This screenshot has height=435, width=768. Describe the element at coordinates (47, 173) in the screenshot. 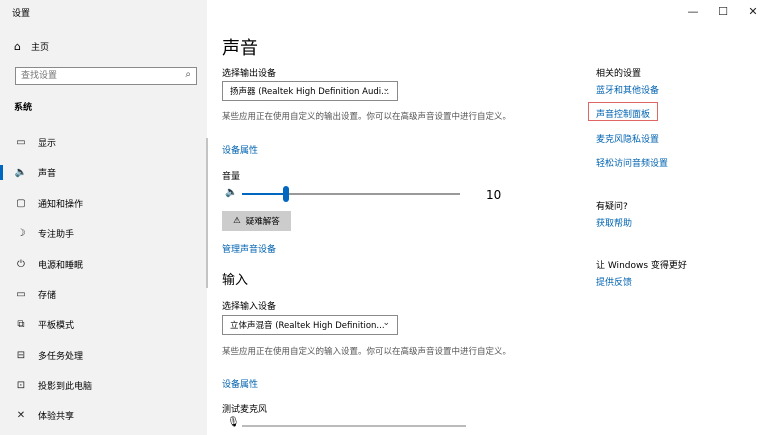

I see `sidebar-item-label: 声音` at that location.